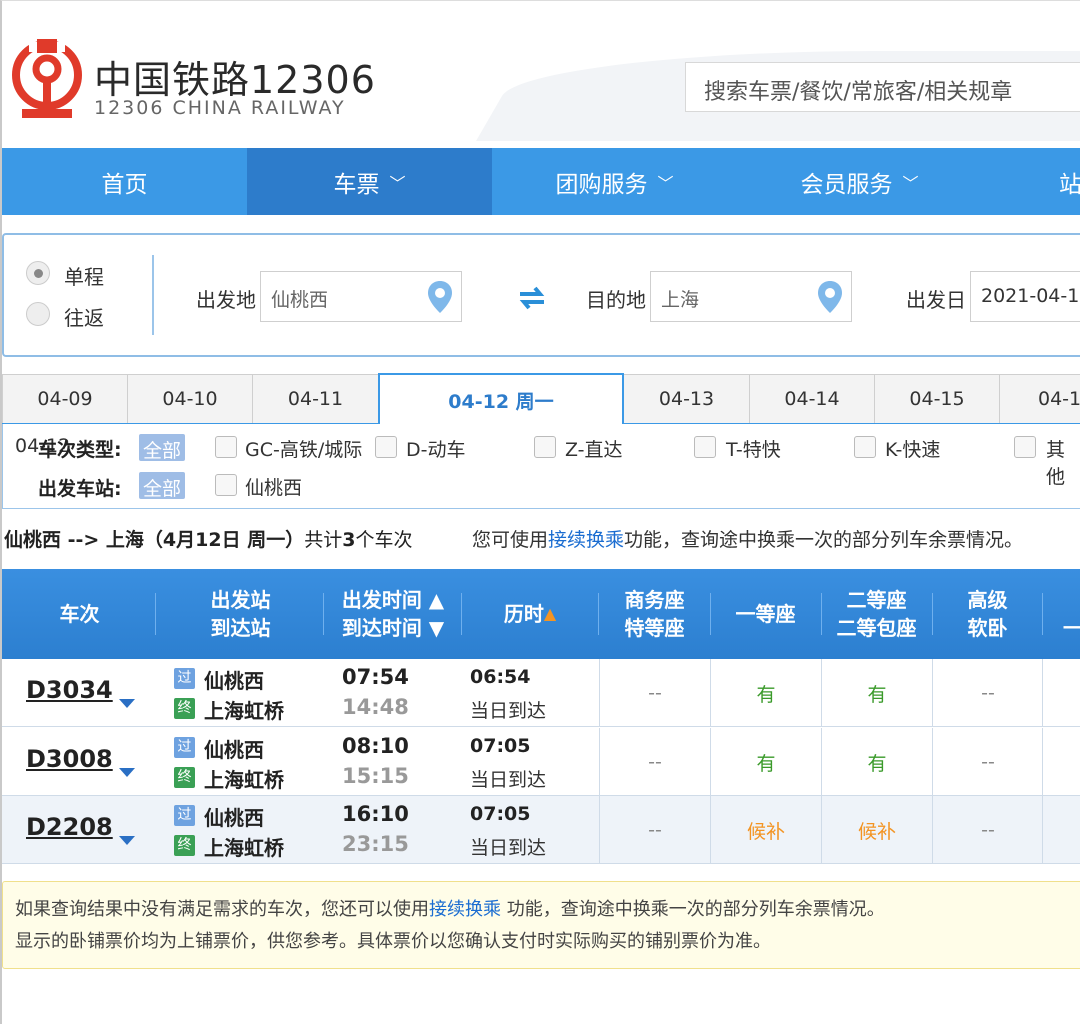 This screenshot has width=1080, height=1024. Describe the element at coordinates (226, 300) in the screenshot. I see `from-label: 出发地` at that location.